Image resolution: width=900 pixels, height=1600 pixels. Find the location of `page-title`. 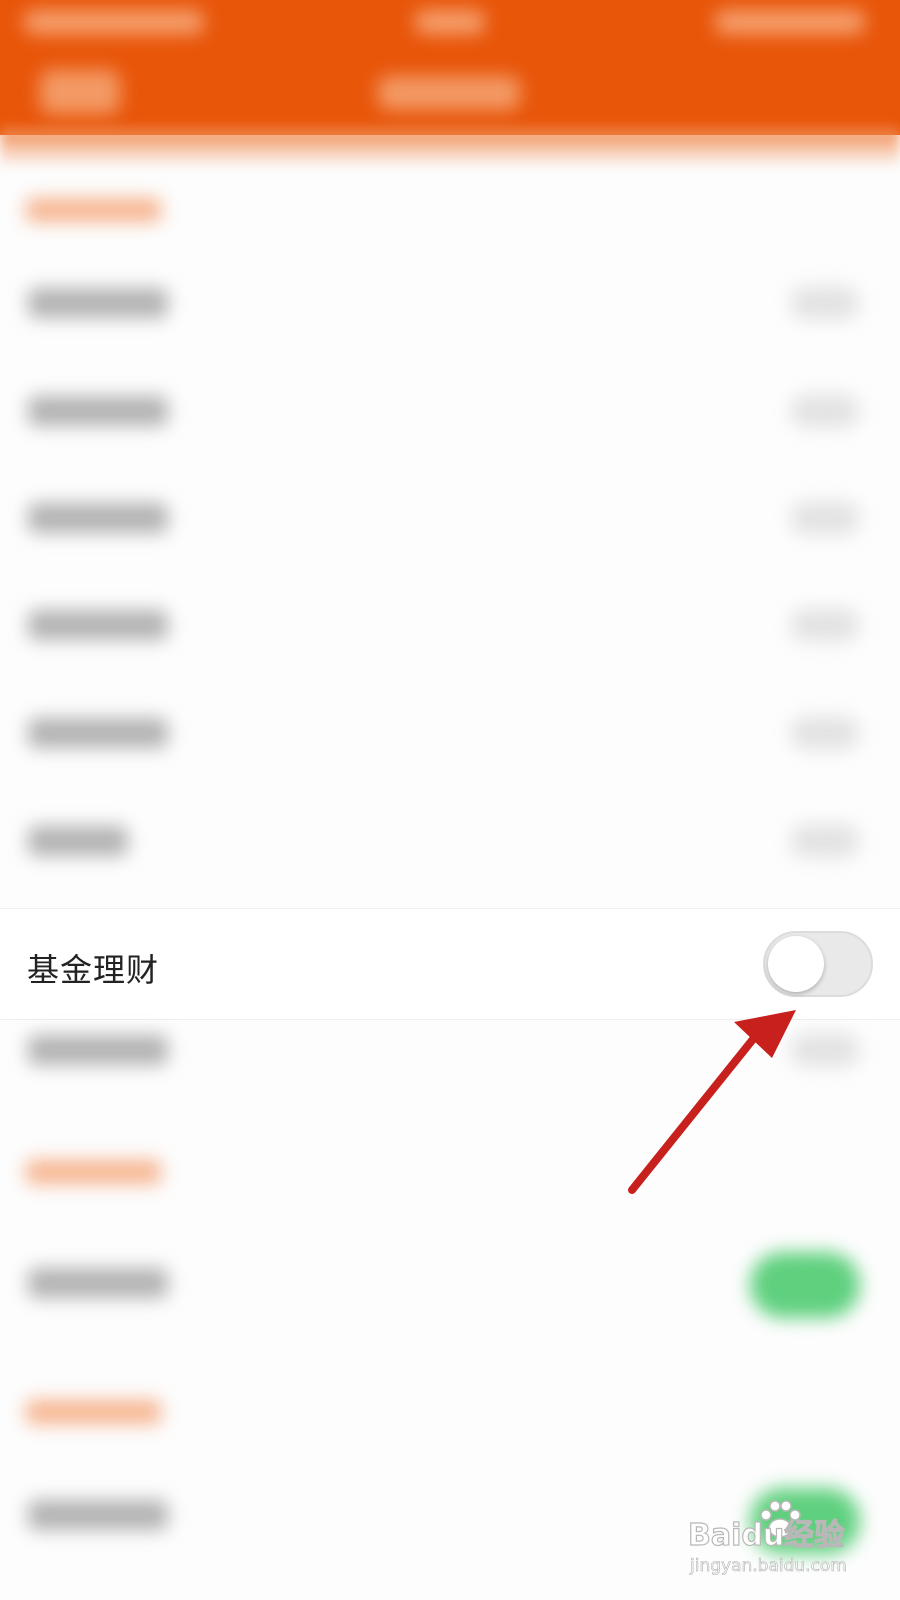

page-title is located at coordinates (449, 93).